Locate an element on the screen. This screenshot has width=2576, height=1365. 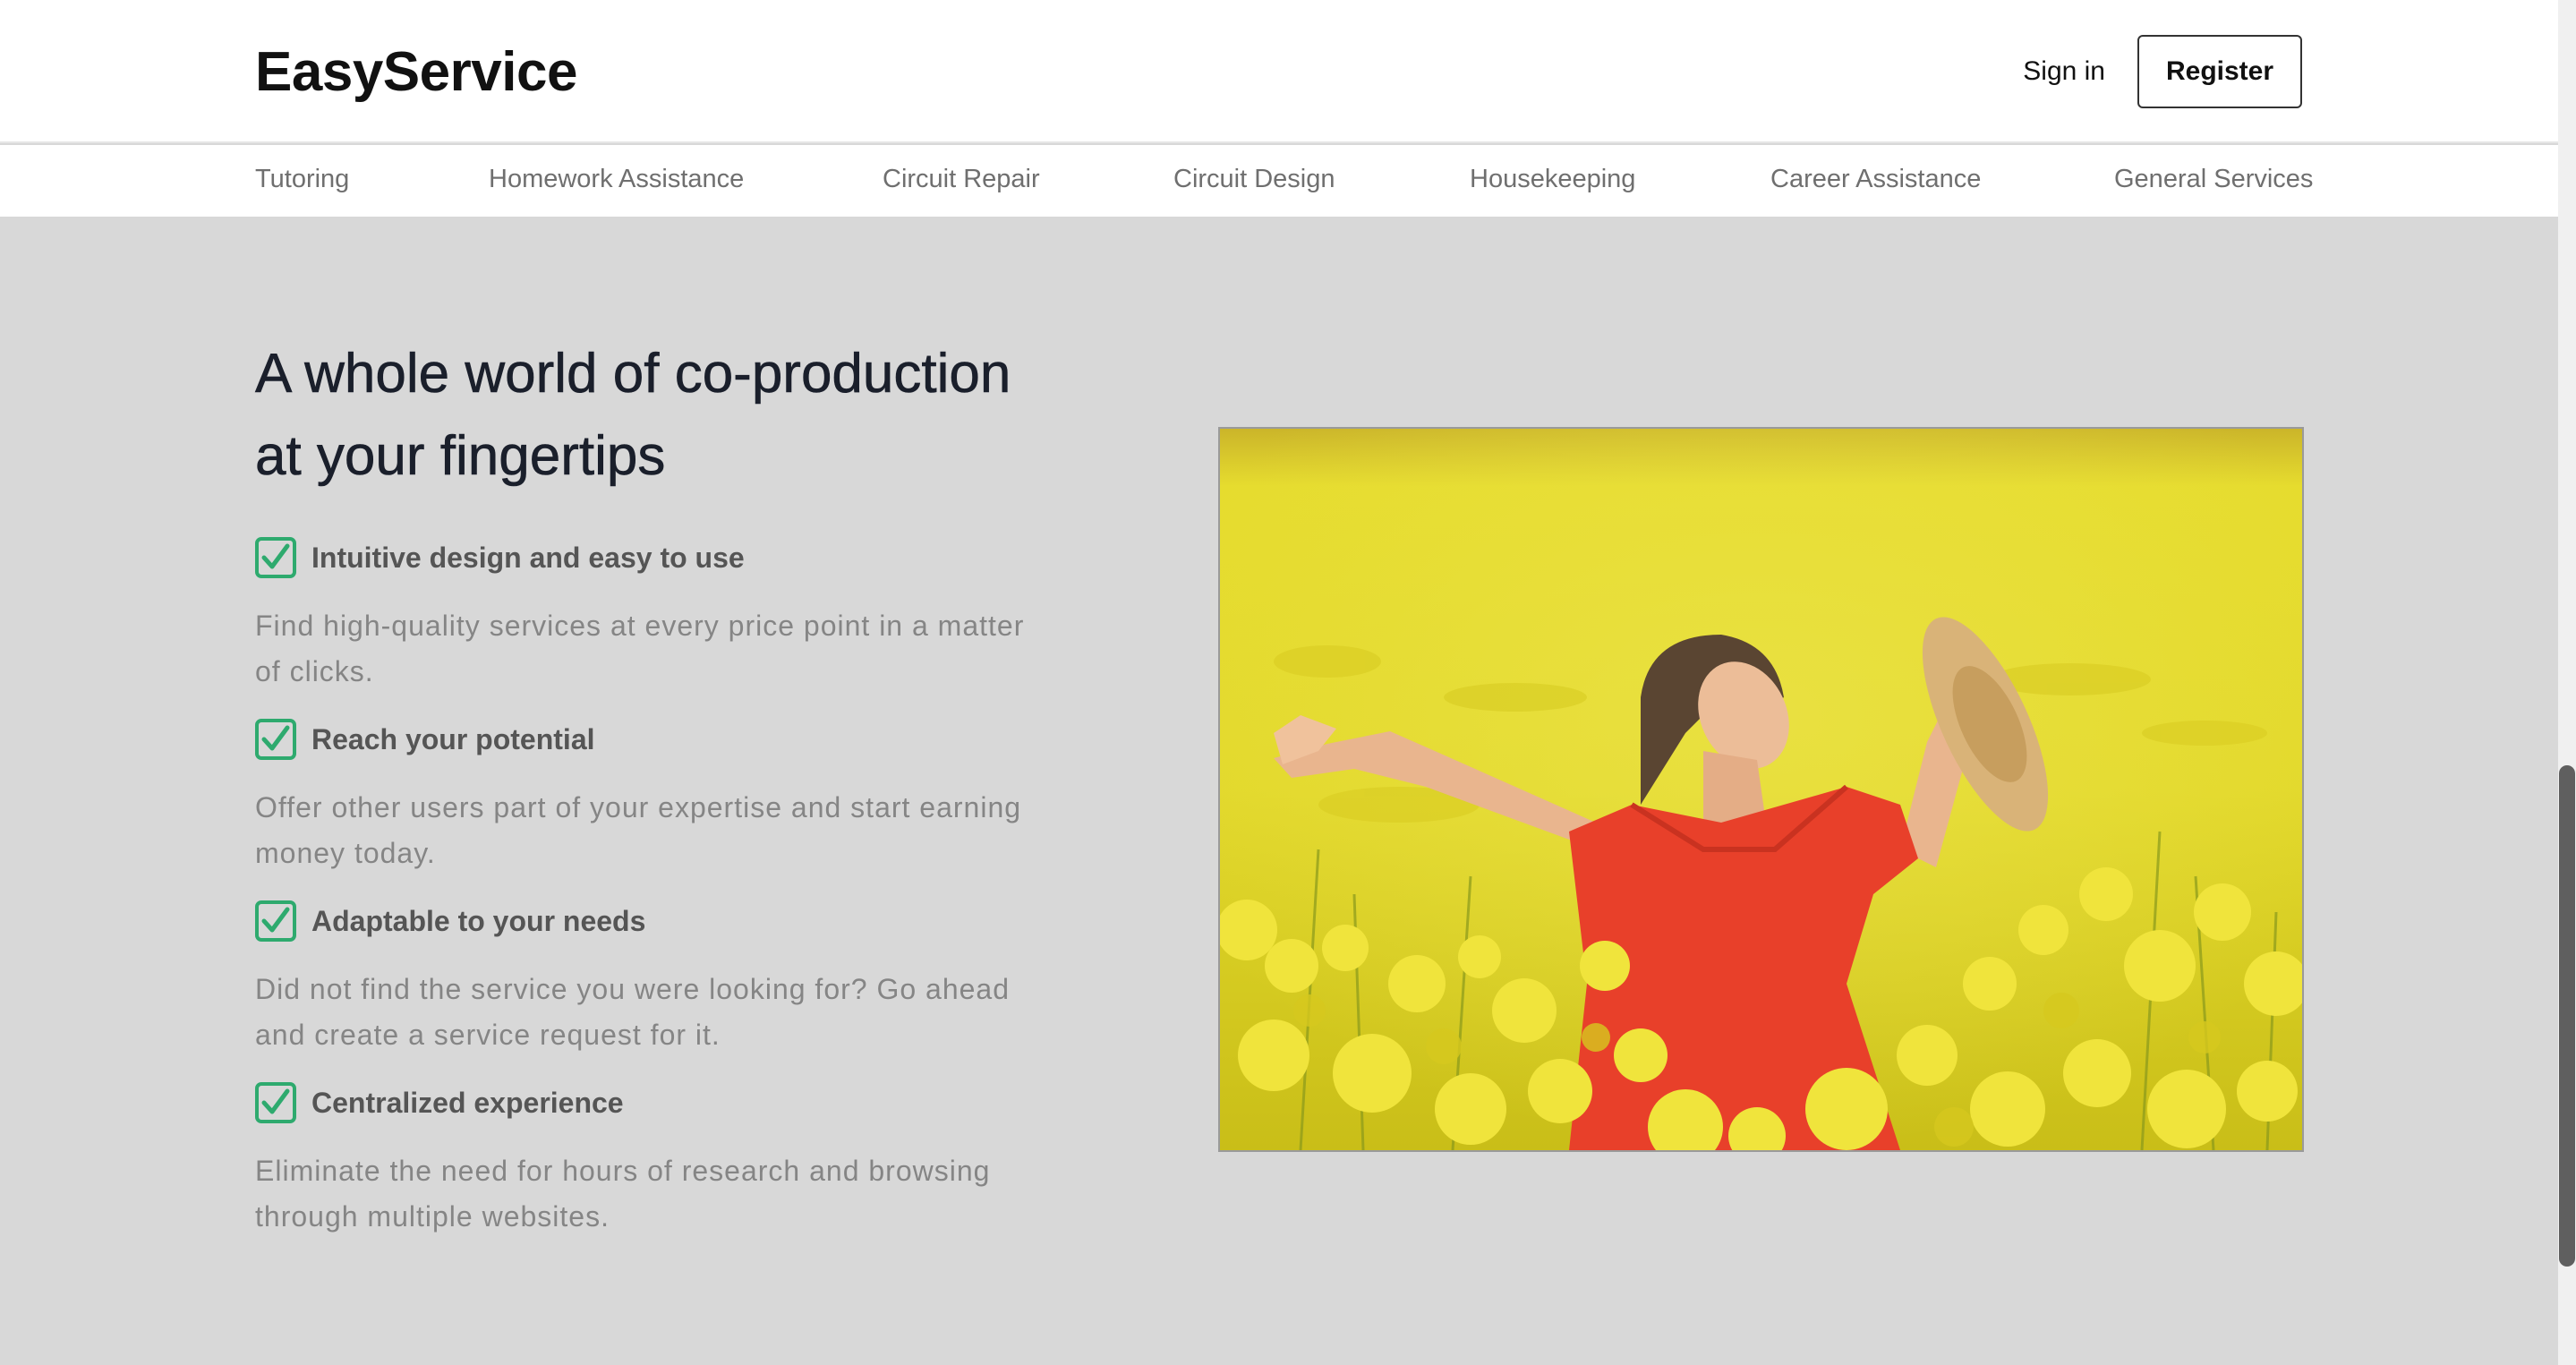
feature-description-line: of clicks. is located at coordinates (314, 671).